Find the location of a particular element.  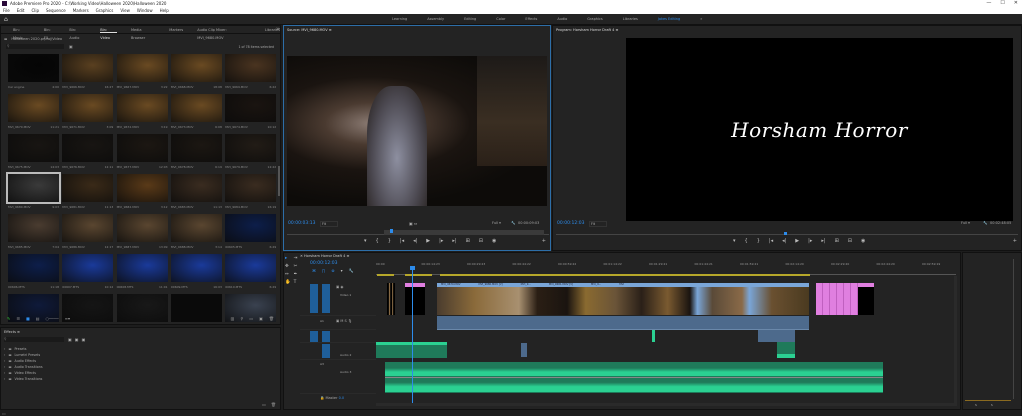

close-button: ✕ is located at coordinates (1016, 3).